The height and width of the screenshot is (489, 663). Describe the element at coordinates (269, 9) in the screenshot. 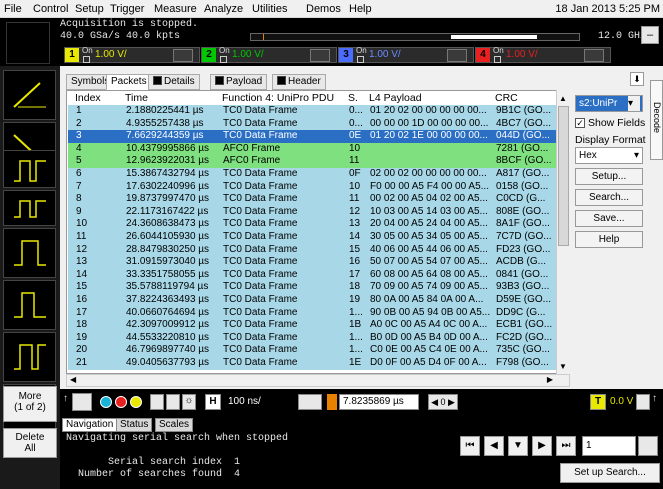

I see `menu-utilities: Utilities` at that location.